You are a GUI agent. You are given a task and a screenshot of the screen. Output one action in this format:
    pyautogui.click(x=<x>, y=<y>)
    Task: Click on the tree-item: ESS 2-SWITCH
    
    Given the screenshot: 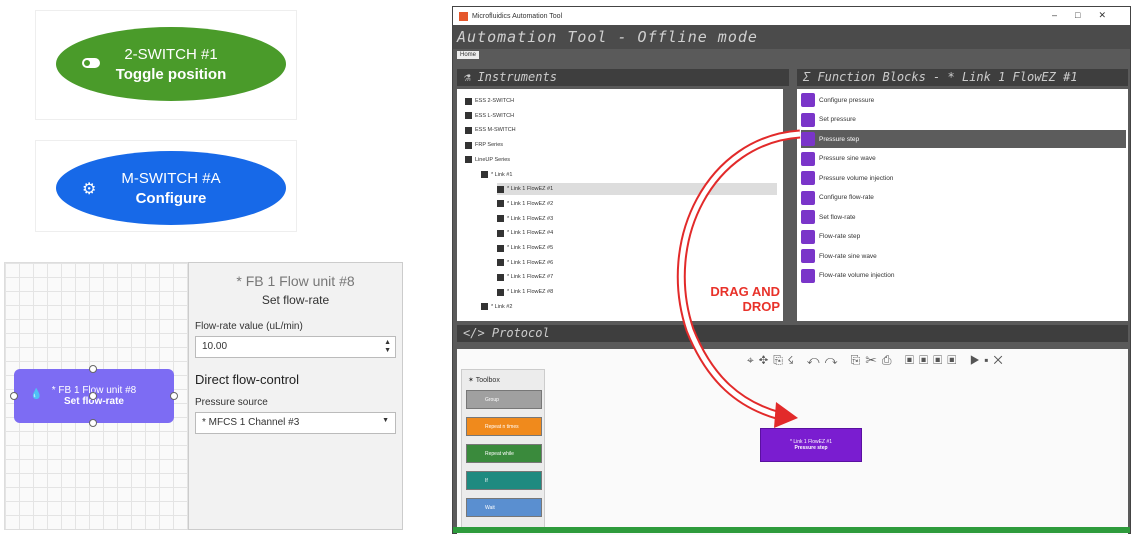 What is the action you would take?
    pyautogui.click(x=489, y=101)
    